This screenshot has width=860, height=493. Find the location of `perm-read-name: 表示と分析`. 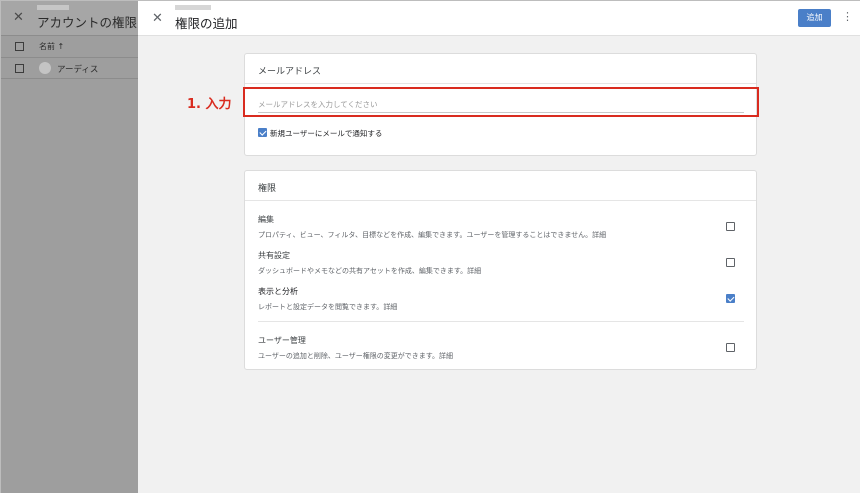

perm-read-name: 表示と分析 is located at coordinates (278, 291).